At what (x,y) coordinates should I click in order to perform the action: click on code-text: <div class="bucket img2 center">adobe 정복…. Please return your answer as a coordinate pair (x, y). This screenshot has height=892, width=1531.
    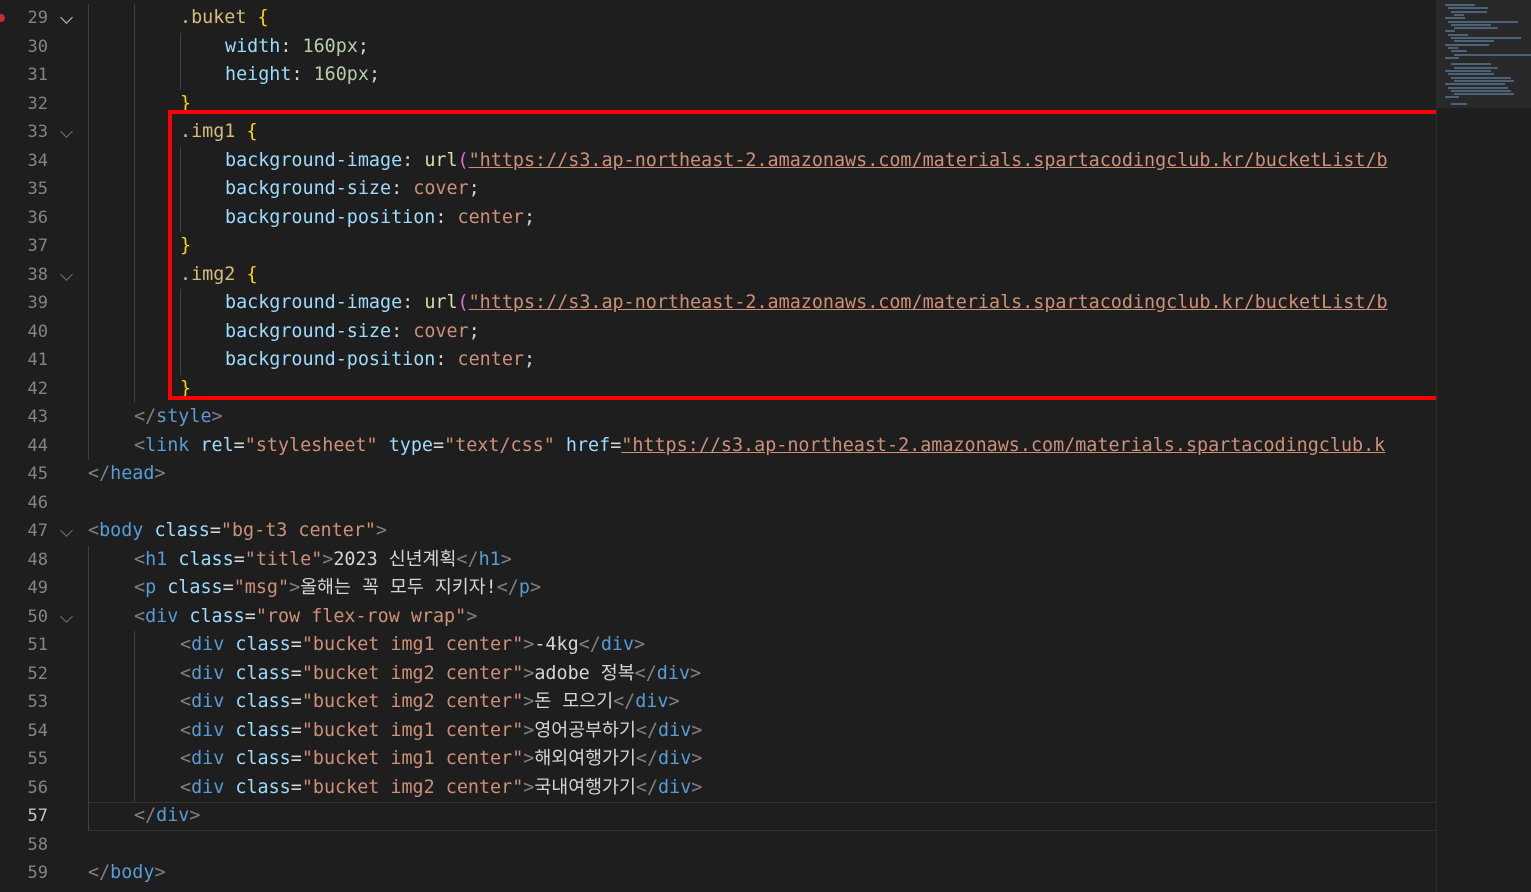
    Looking at the image, I should click on (440, 674).